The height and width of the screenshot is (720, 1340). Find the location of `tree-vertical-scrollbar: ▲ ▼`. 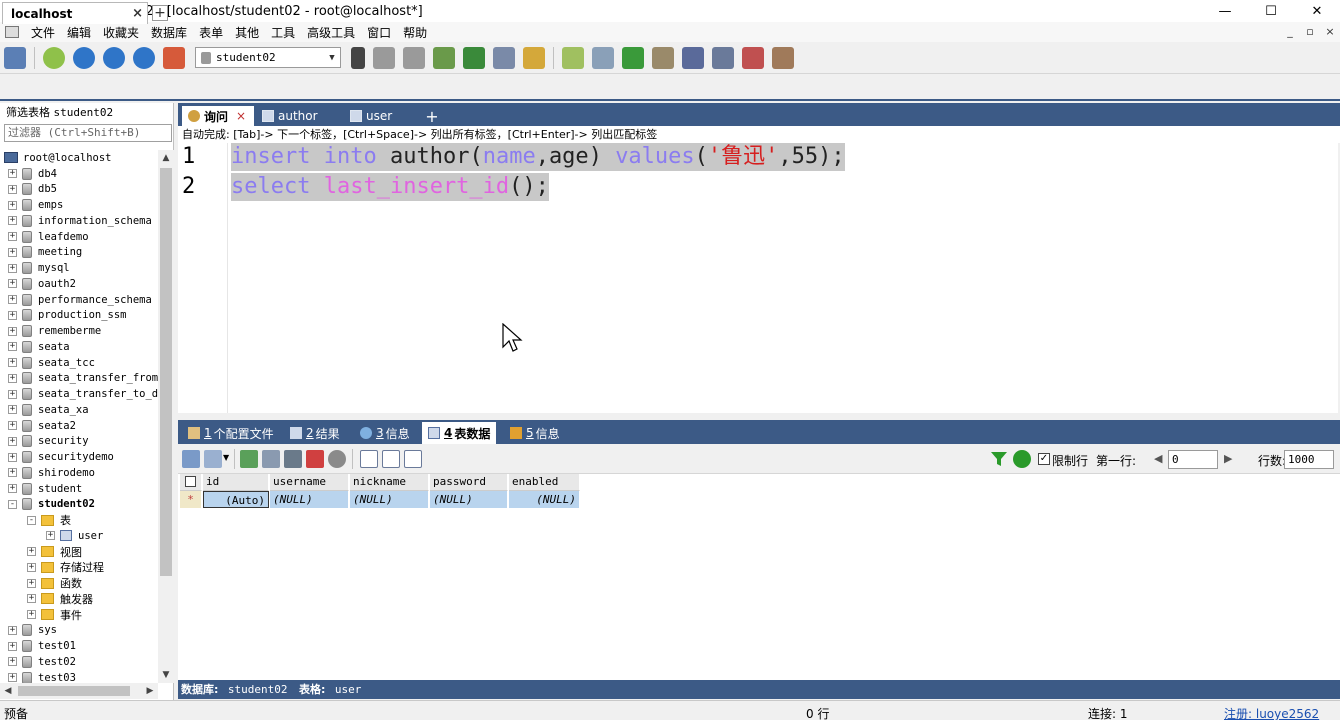

tree-vertical-scrollbar: ▲ ▼ is located at coordinates (166, 416).